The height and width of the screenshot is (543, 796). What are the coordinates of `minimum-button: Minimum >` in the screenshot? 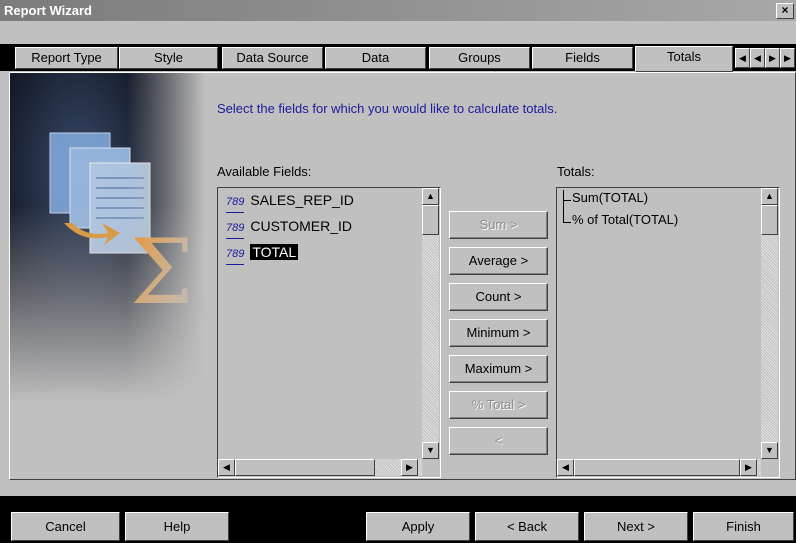 It's located at (498, 333).